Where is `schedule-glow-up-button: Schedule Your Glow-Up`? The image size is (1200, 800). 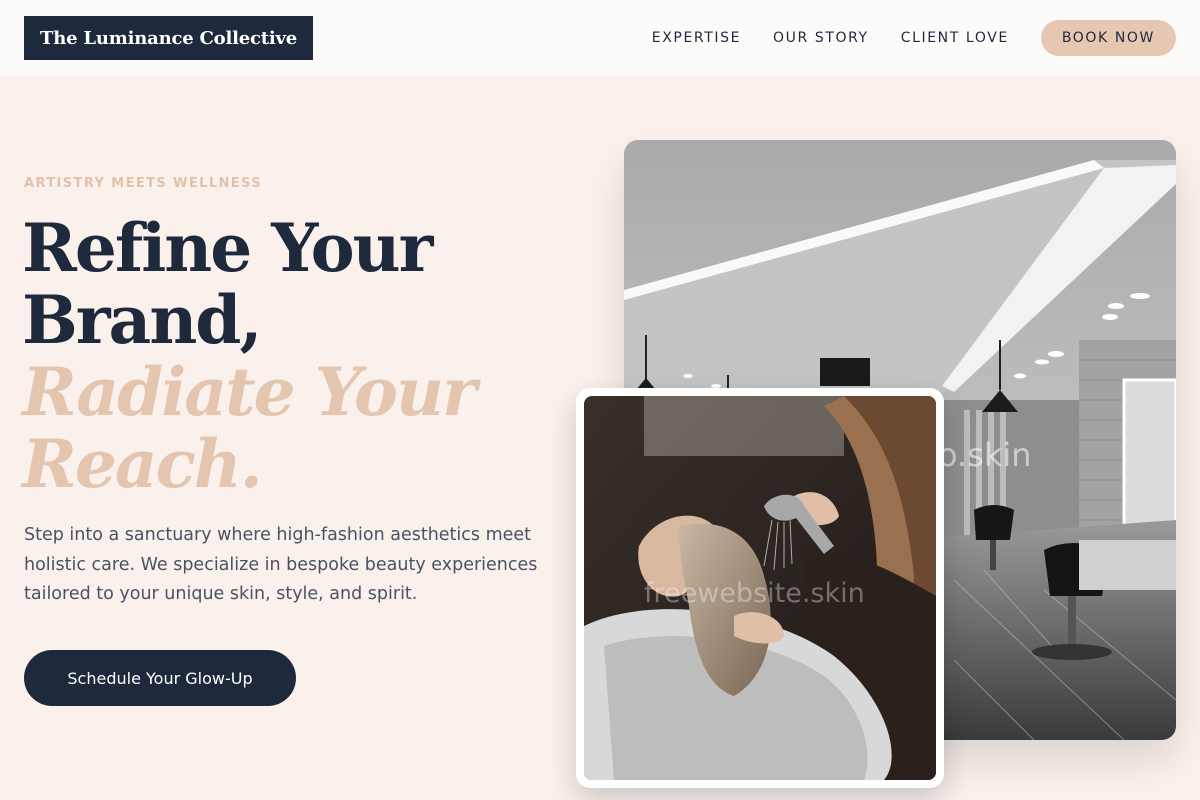
schedule-glow-up-button: Schedule Your Glow-Up is located at coordinates (160, 678).